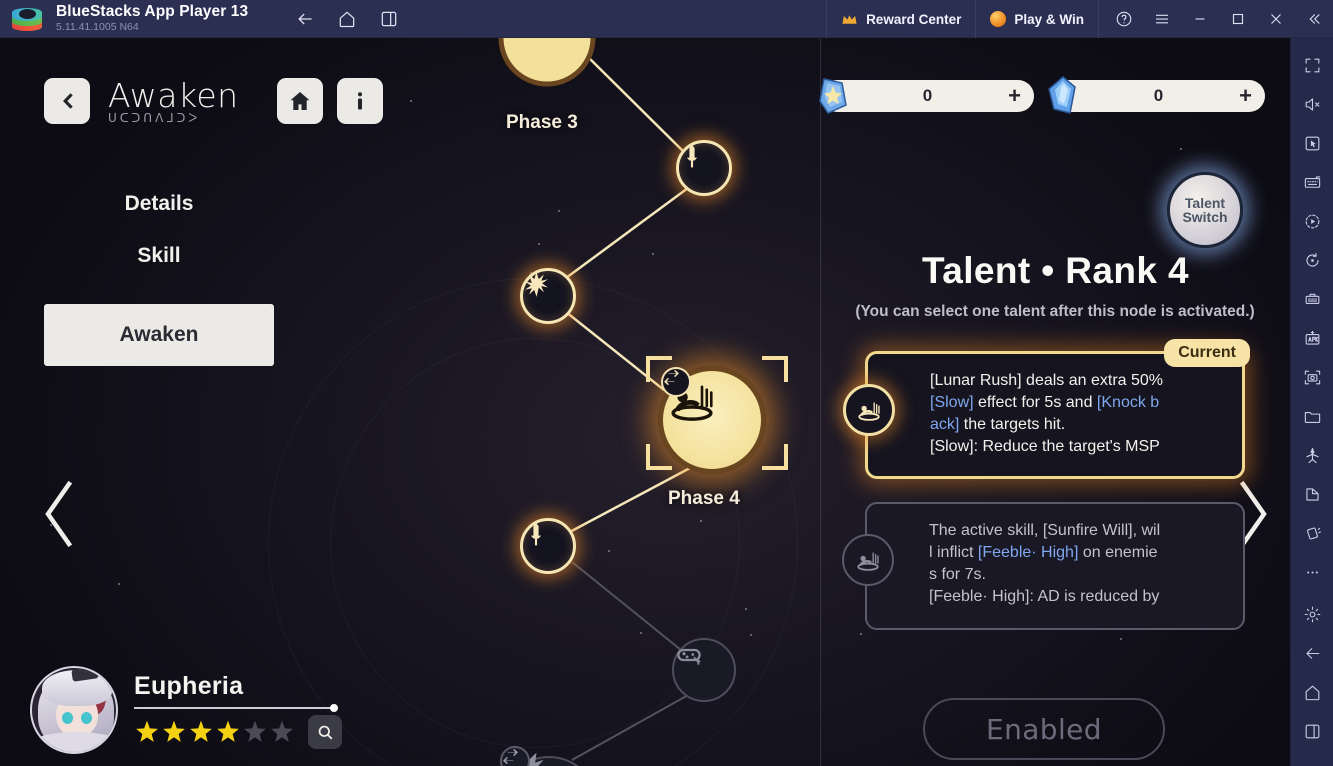  What do you see at coordinates (1312, 494) in the screenshot?
I see `copy-window-icon` at bounding box center [1312, 494].